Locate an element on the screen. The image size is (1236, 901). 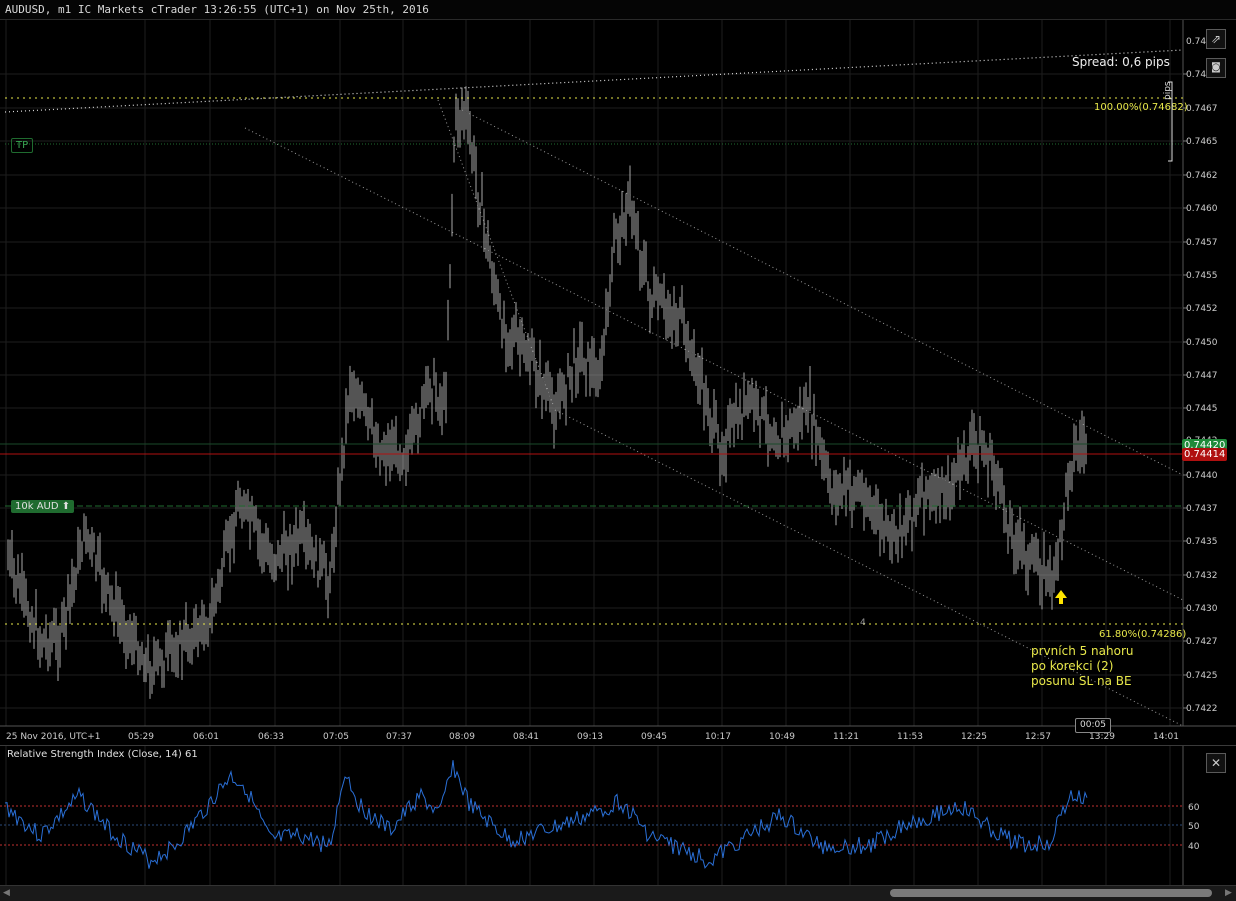
up-arrow-icon is located at coordinates (1061, 597).